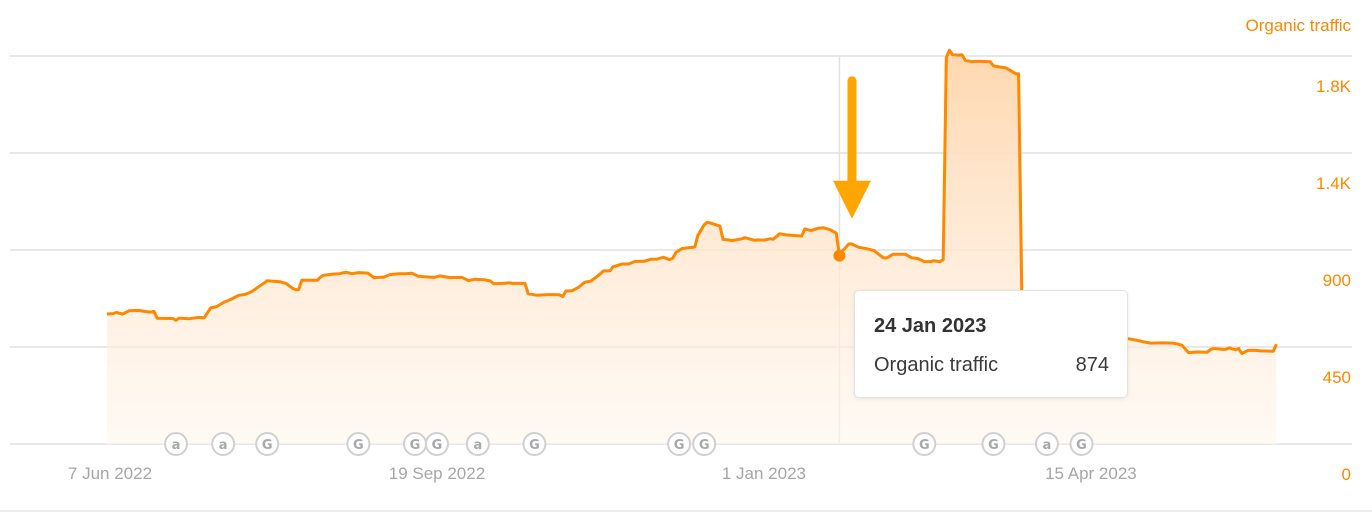 The height and width of the screenshot is (513, 1372). Describe the element at coordinates (1334, 86) in the screenshot. I see `y-tick-label: 1.8K` at that location.